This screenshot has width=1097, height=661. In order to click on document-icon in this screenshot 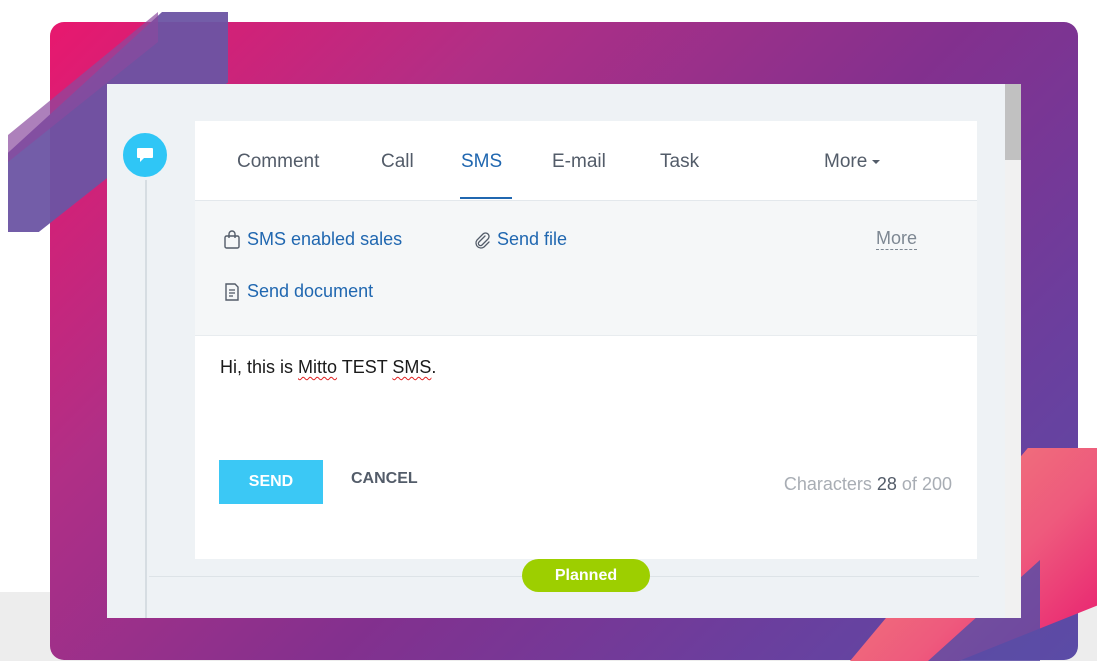, I will do `click(232, 291)`.